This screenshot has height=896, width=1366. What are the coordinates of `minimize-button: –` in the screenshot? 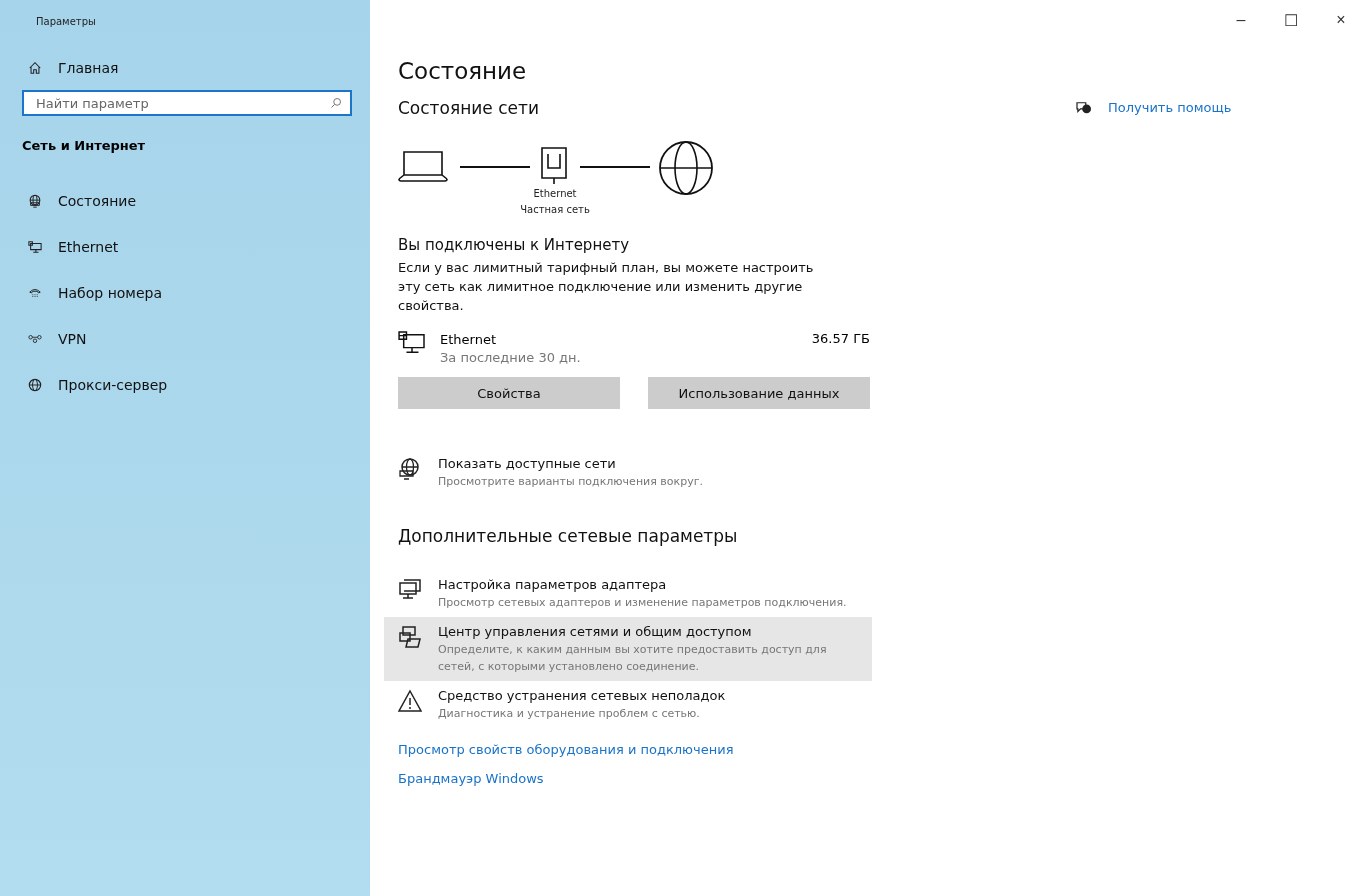 It's located at (1241, 20).